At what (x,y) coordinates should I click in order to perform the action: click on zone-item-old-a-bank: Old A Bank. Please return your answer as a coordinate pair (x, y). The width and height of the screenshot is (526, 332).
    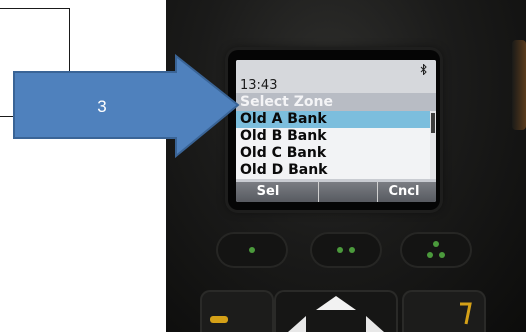
    Looking at the image, I should click on (336, 119).